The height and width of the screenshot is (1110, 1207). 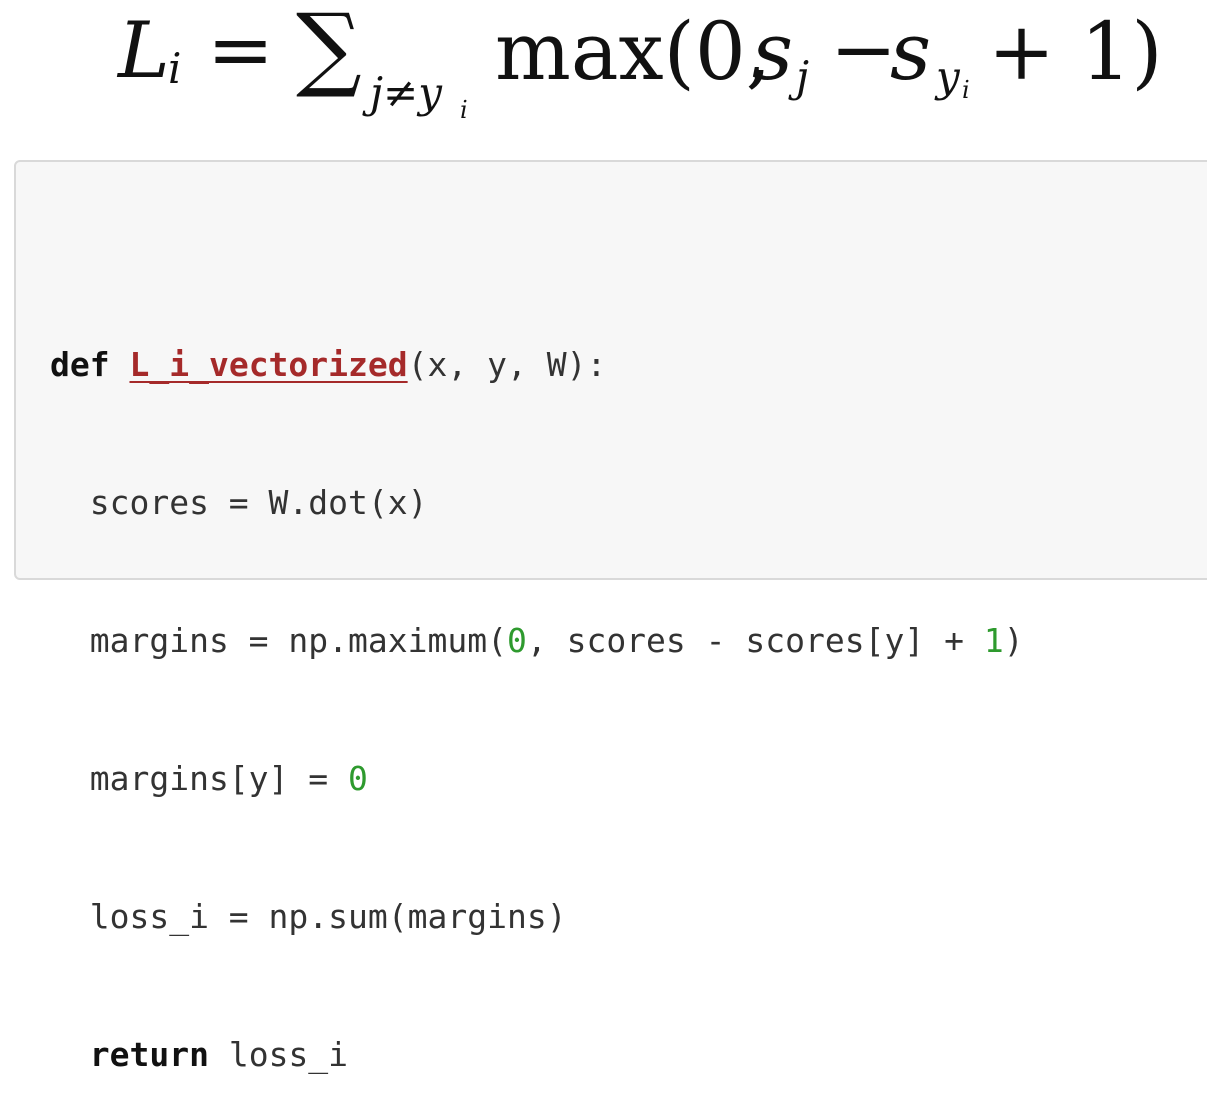 What do you see at coordinates (507, 364) in the screenshot?
I see `function-params: (x, y, W):` at bounding box center [507, 364].